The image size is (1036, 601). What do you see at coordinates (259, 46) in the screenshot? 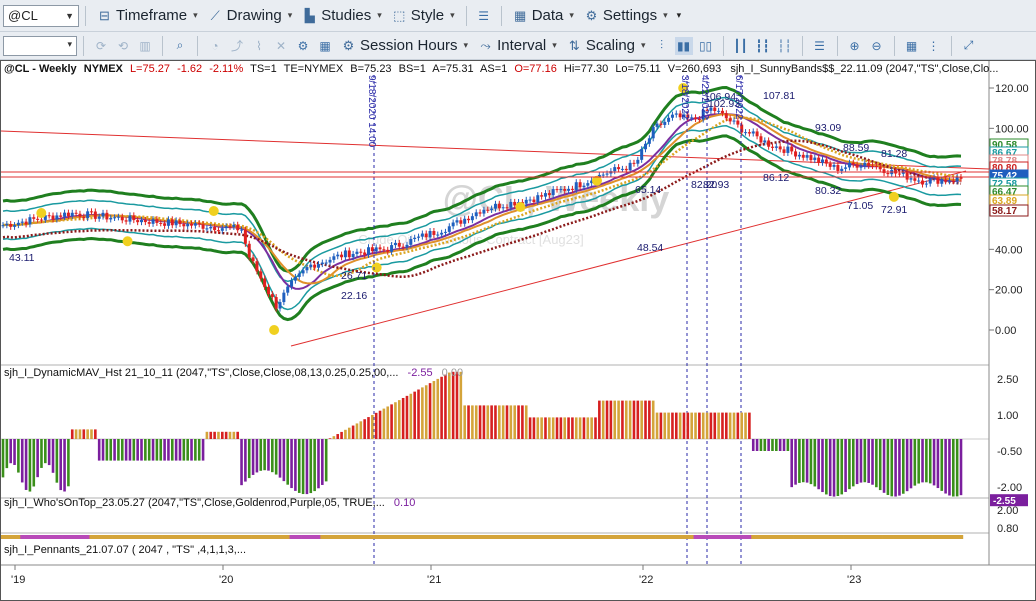
I see `chart-line-icon: ⌇` at bounding box center [259, 46].